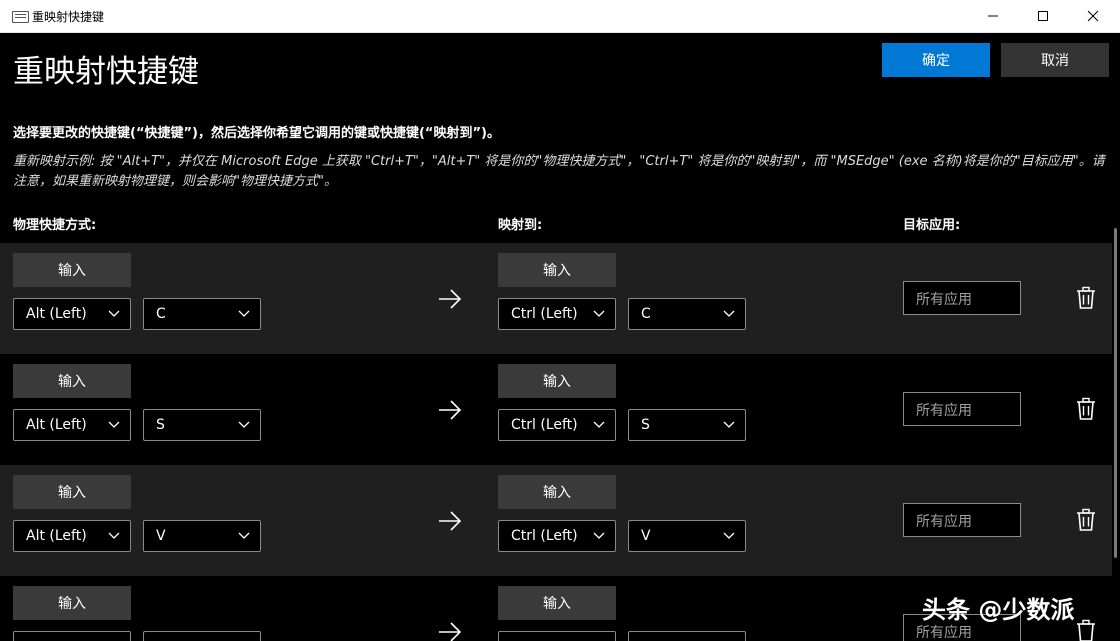 The height and width of the screenshot is (641, 1120). What do you see at coordinates (106, 72) in the screenshot?
I see `page-title: 重映射快捷键` at bounding box center [106, 72].